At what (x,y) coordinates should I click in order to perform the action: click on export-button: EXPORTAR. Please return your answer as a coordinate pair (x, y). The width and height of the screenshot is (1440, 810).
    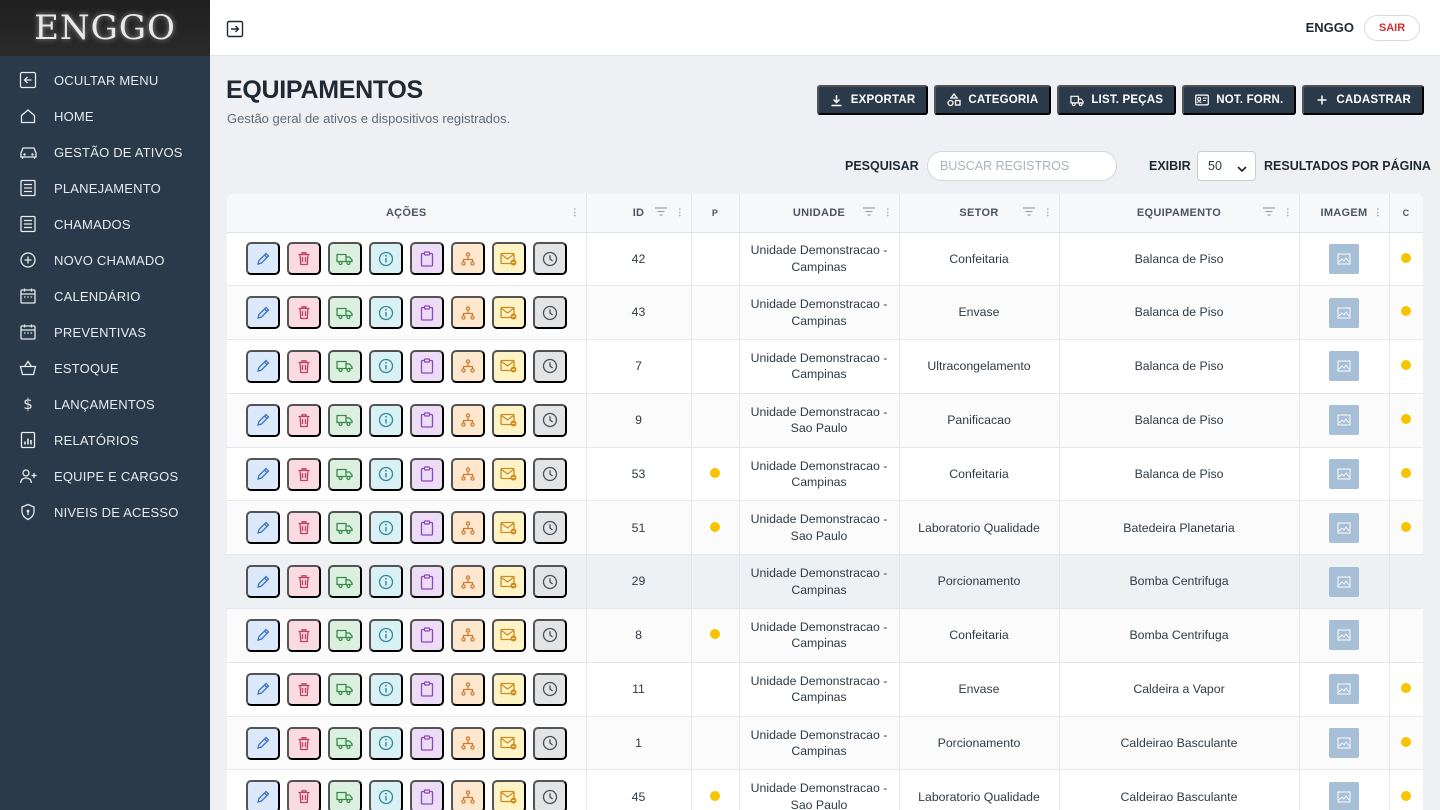
    Looking at the image, I should click on (872, 100).